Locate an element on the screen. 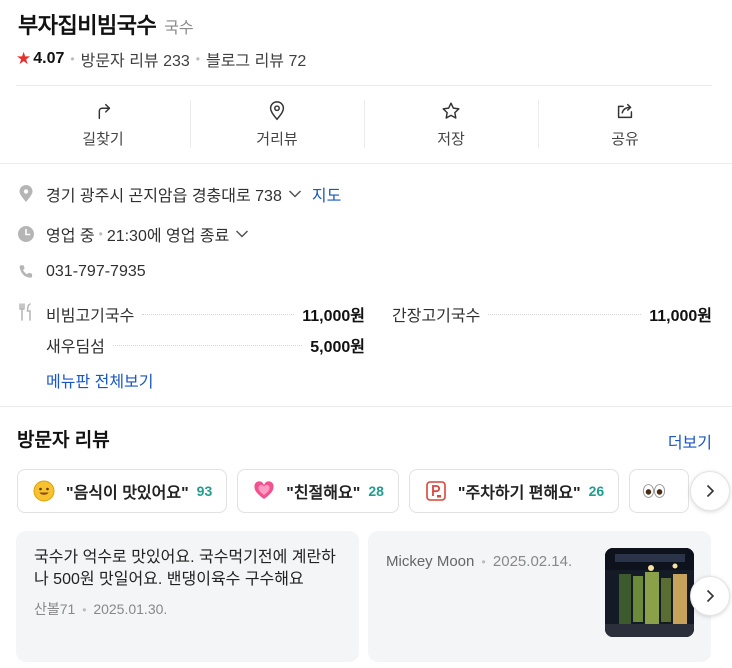 This screenshot has width=732, height=668. directions-icon is located at coordinates (104, 111).